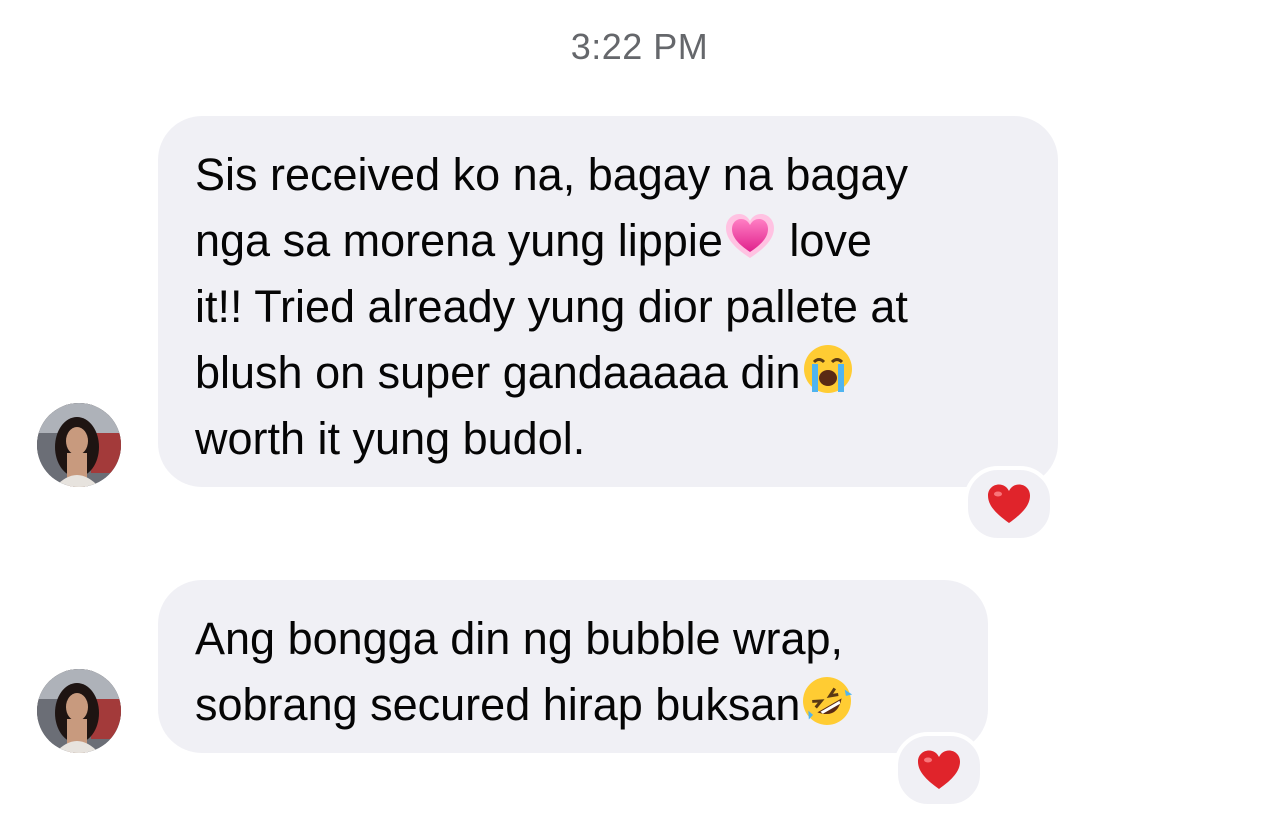 This screenshot has width=1279, height=818. Describe the element at coordinates (519, 638) in the screenshot. I see `message-text-line: Ang bongga din ng bubble wrap,` at that location.